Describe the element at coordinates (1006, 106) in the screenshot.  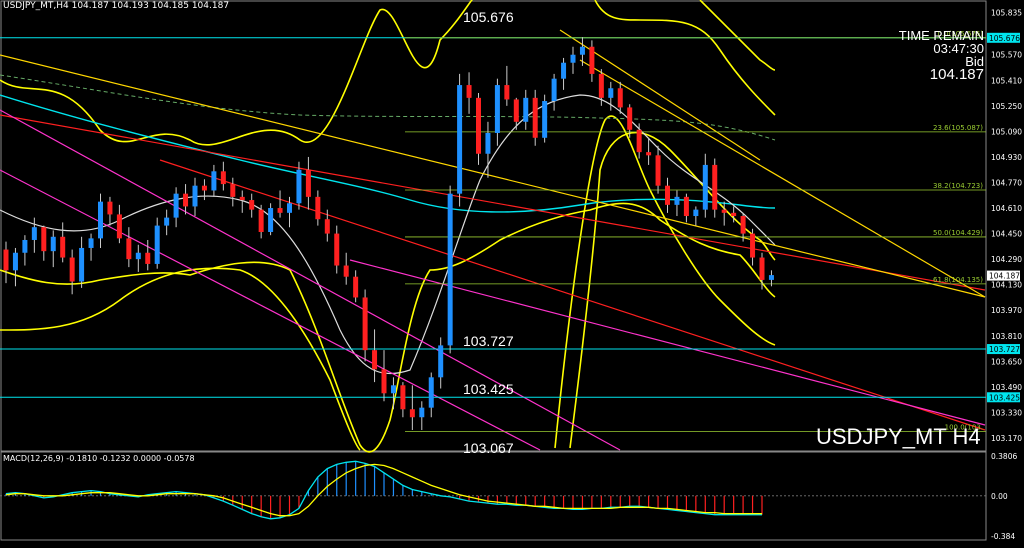
I see `price-tick-3: 105.250` at that location.